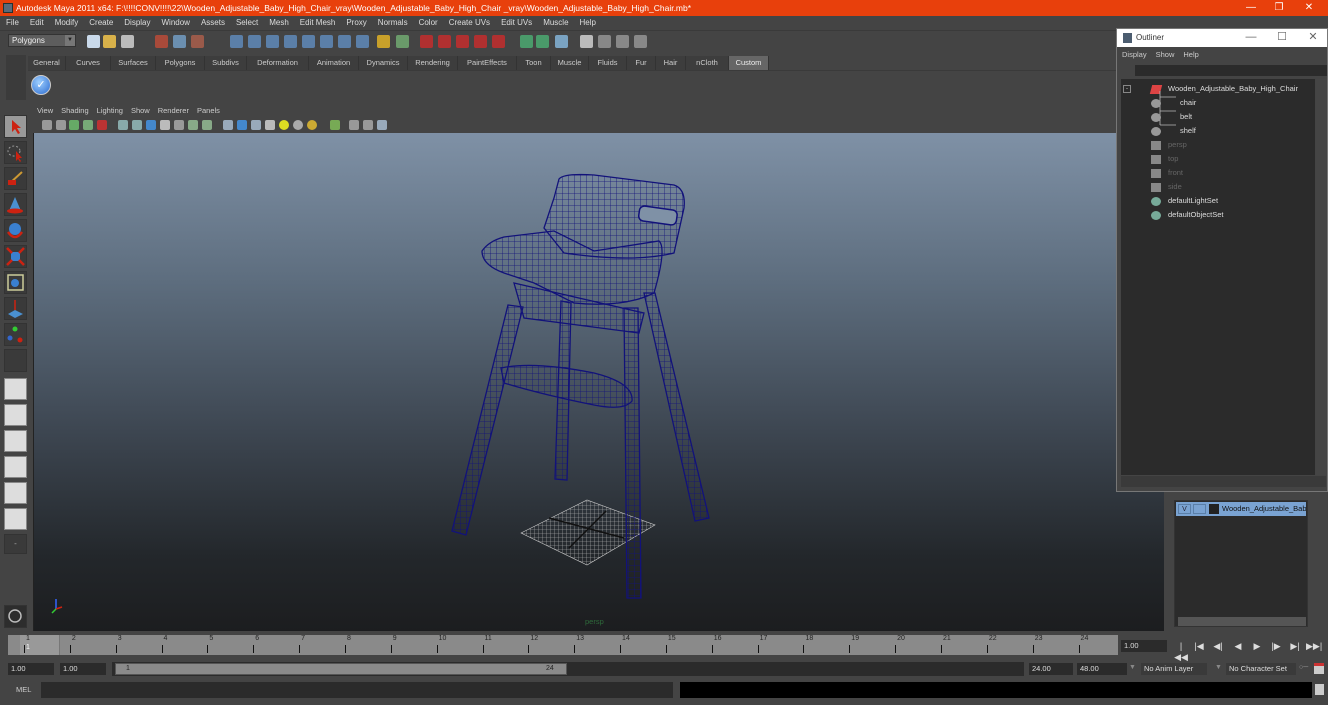  What do you see at coordinates (1241, 509) in the screenshot?
I see `display-layer-row: V Wooden_Adjustable_Bab` at bounding box center [1241, 509].